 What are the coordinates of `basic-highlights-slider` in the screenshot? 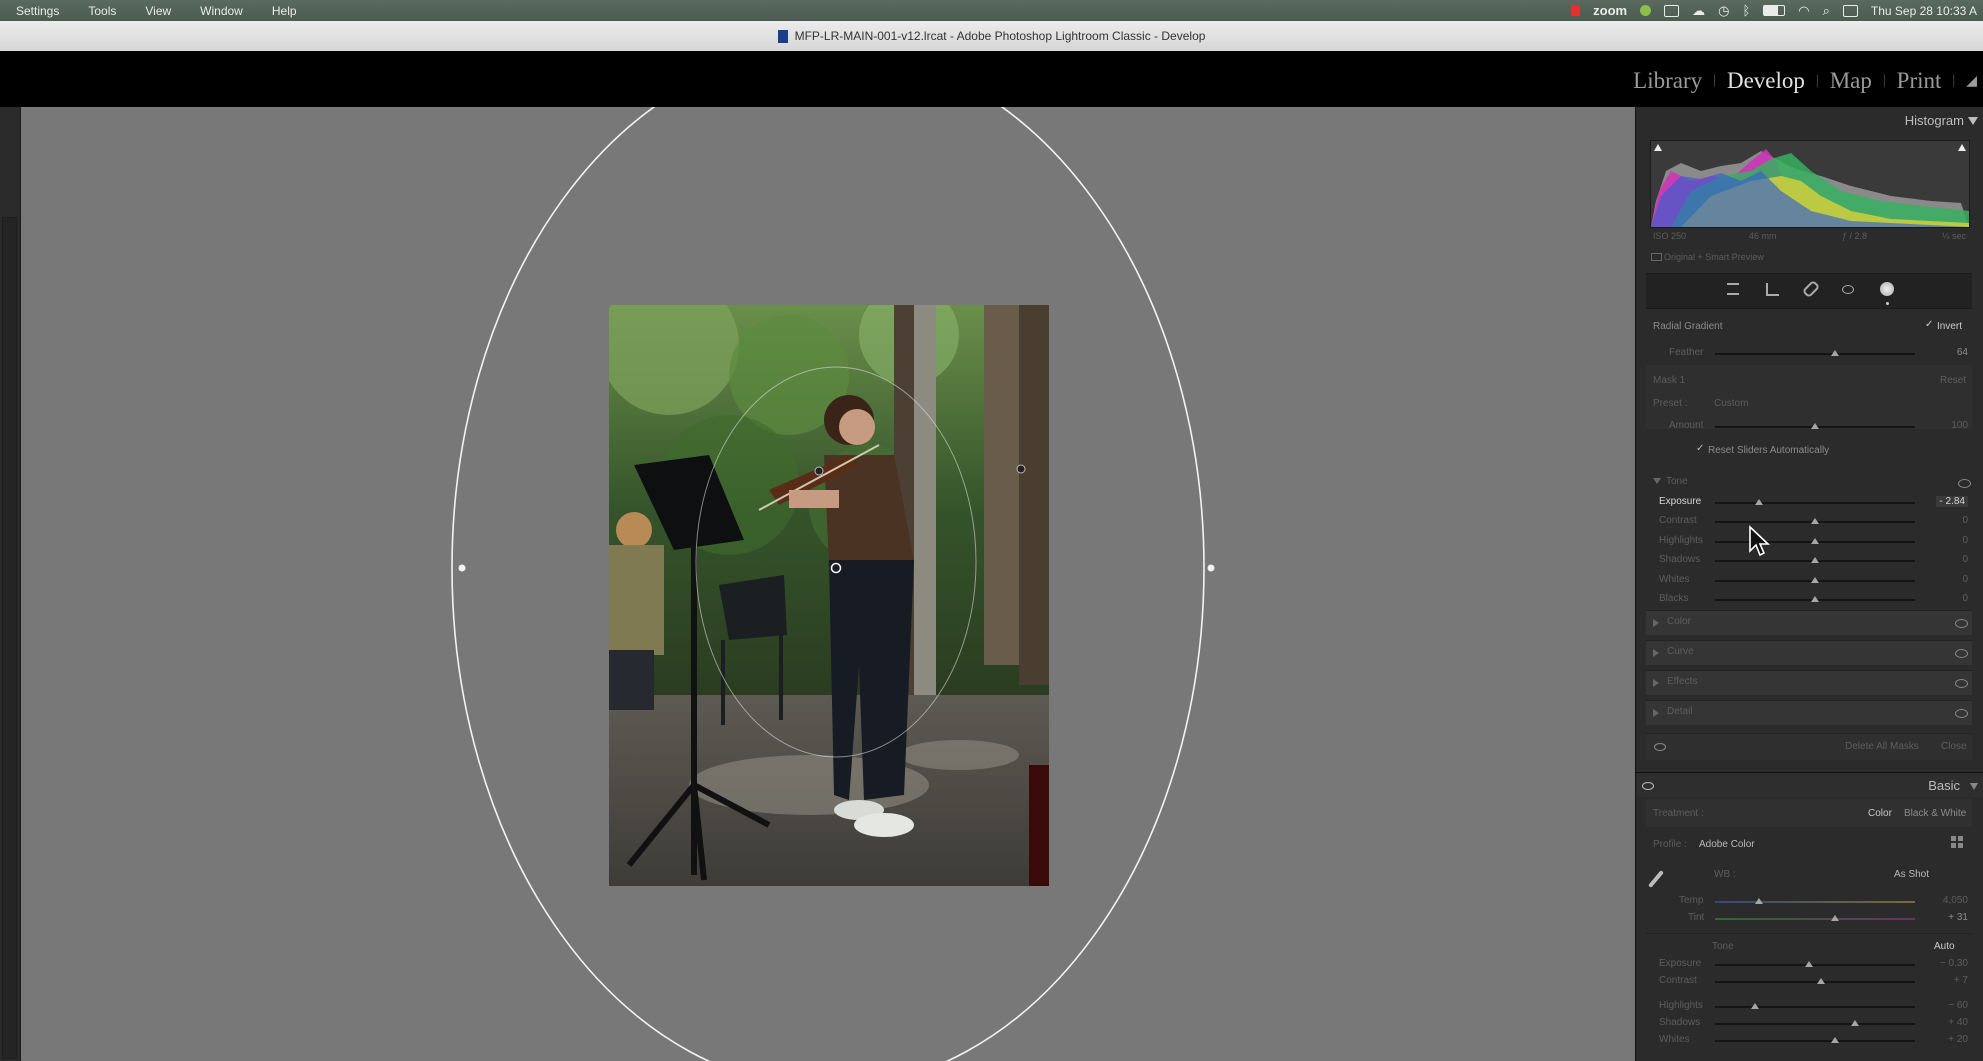 It's located at (1815, 1007).